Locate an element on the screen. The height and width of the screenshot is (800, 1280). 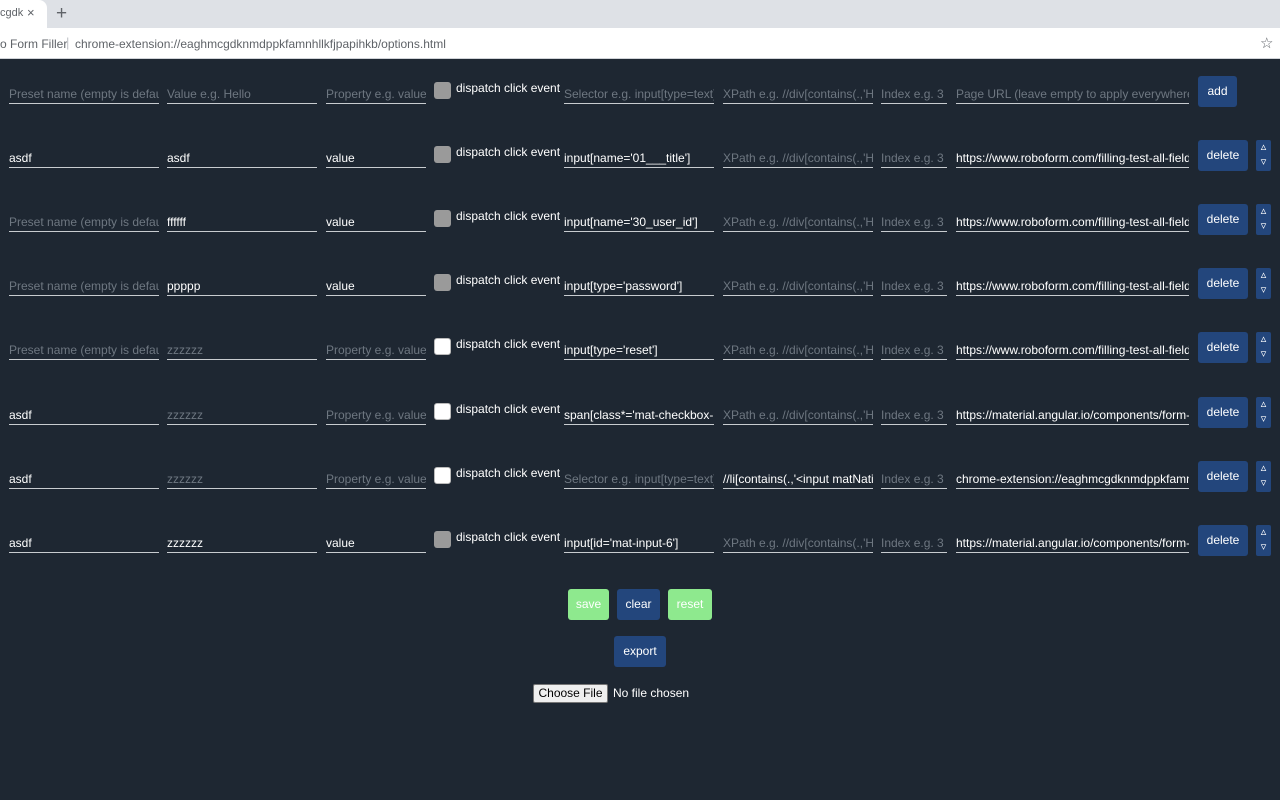
reorder-arrows: ▵ ▿ is located at coordinates (1263, 283).